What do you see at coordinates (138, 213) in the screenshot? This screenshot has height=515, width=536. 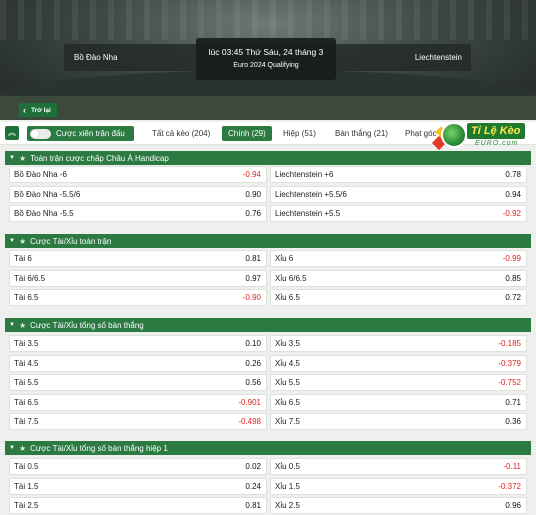 I see `odds-cell-left: Bồ Đào Nha -5.5 0.76` at bounding box center [138, 213].